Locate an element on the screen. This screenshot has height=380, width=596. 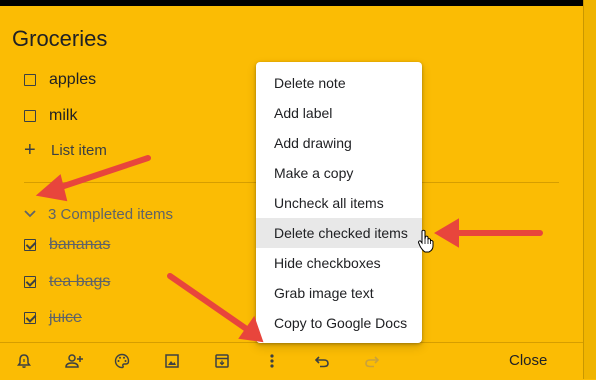
note-toolbar: Close is located at coordinates (291, 361).